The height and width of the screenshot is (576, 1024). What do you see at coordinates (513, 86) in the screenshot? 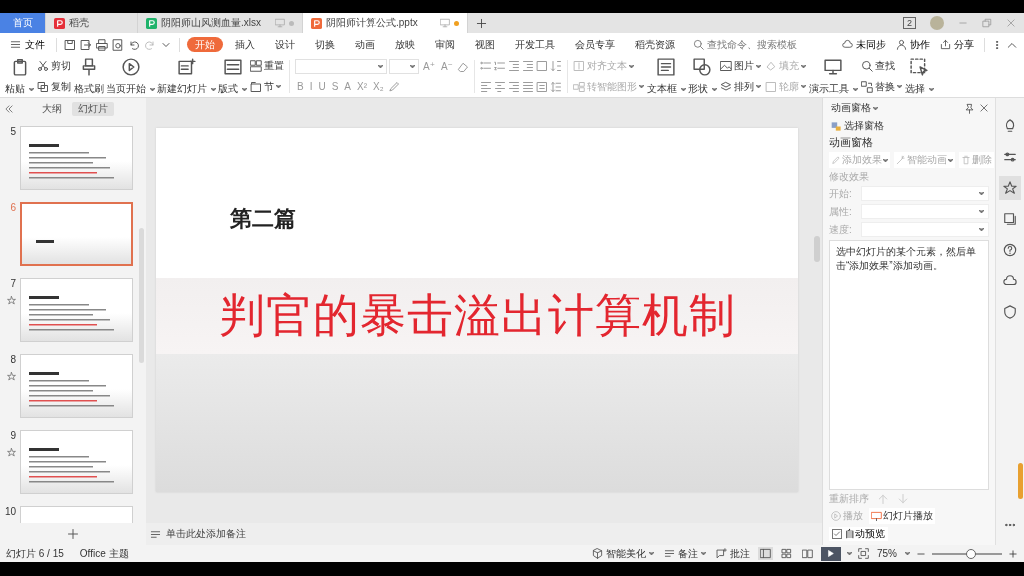
I see `align-right-icon` at bounding box center [513, 86].